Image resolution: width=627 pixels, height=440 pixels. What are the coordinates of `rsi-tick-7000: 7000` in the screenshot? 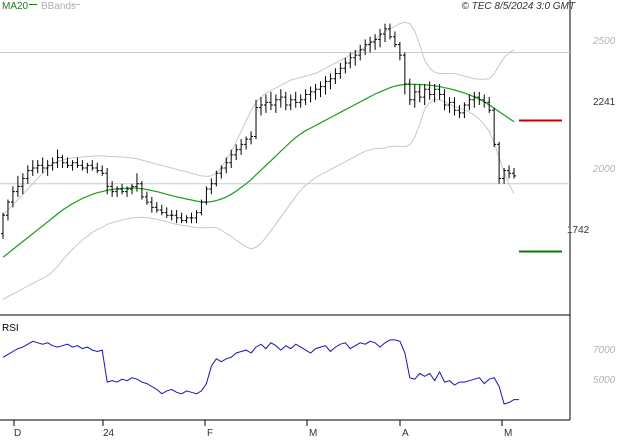 It's located at (604, 350).